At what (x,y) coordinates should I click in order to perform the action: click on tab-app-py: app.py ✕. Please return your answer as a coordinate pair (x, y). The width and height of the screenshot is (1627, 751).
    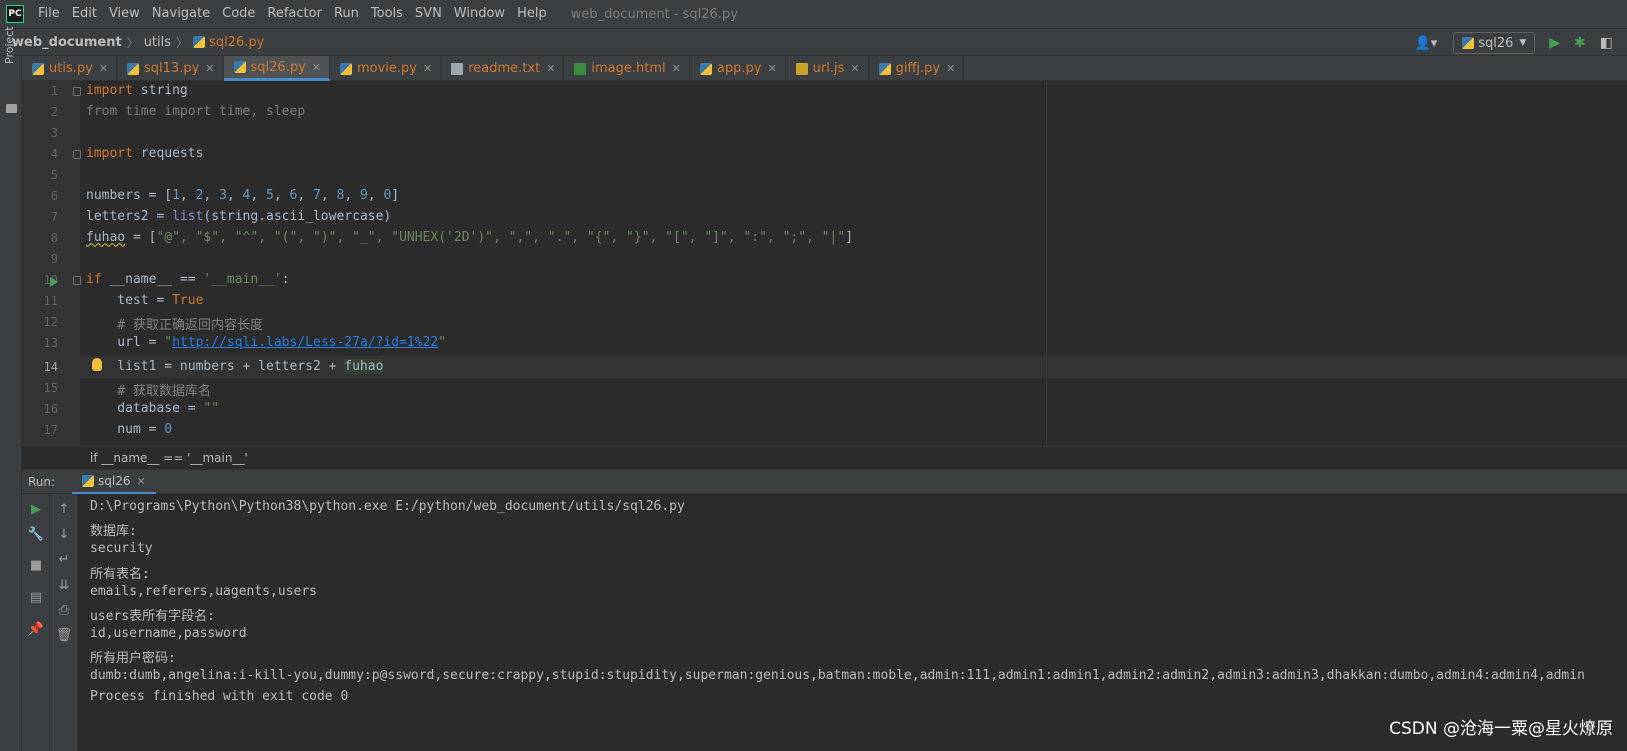
    Looking at the image, I should click on (738, 68).